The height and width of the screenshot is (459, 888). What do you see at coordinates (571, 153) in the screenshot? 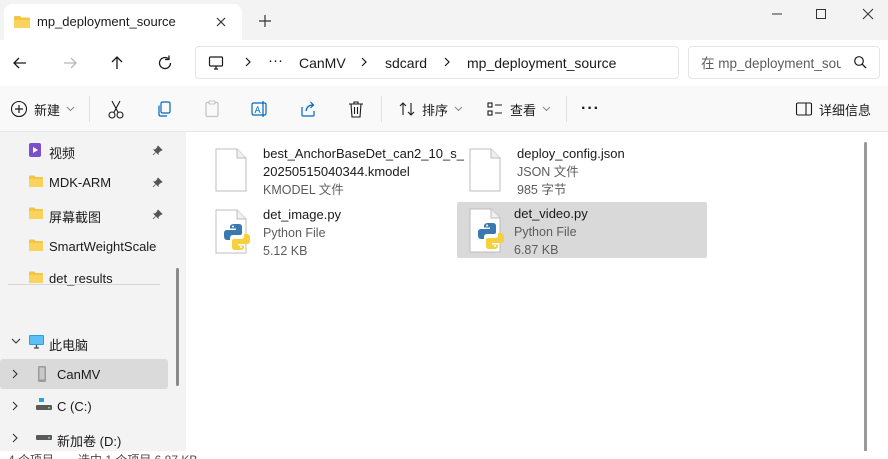
I see `file-name: deploy_config.json` at bounding box center [571, 153].